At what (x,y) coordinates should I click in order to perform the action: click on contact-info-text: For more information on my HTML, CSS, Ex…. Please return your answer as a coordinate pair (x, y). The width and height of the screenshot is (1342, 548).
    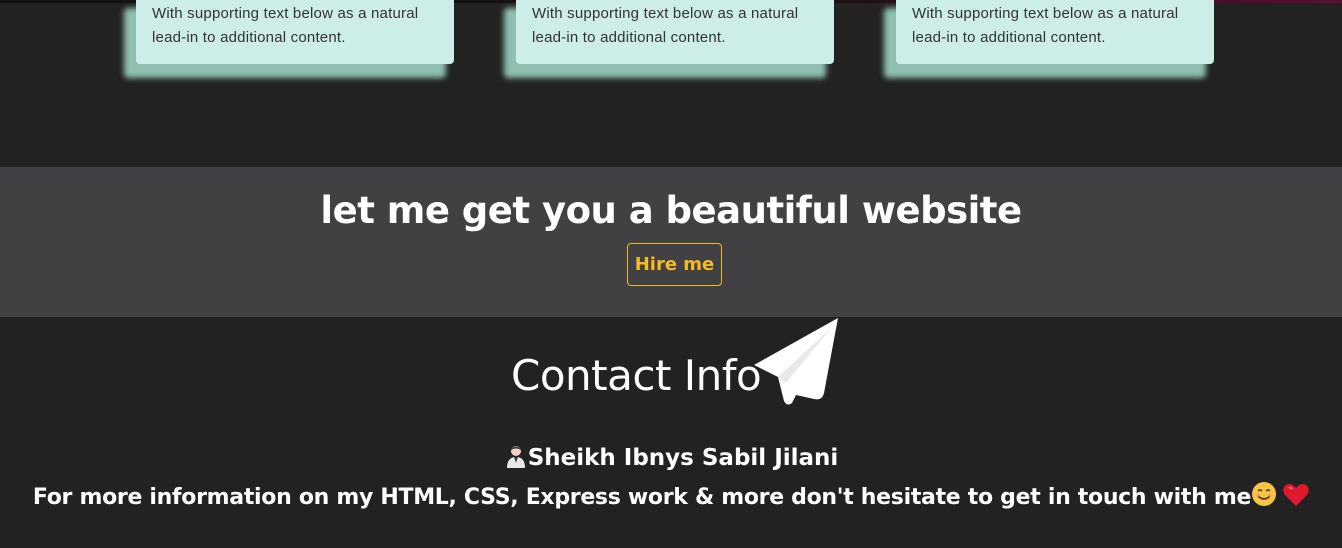
    Looking at the image, I should click on (642, 497).